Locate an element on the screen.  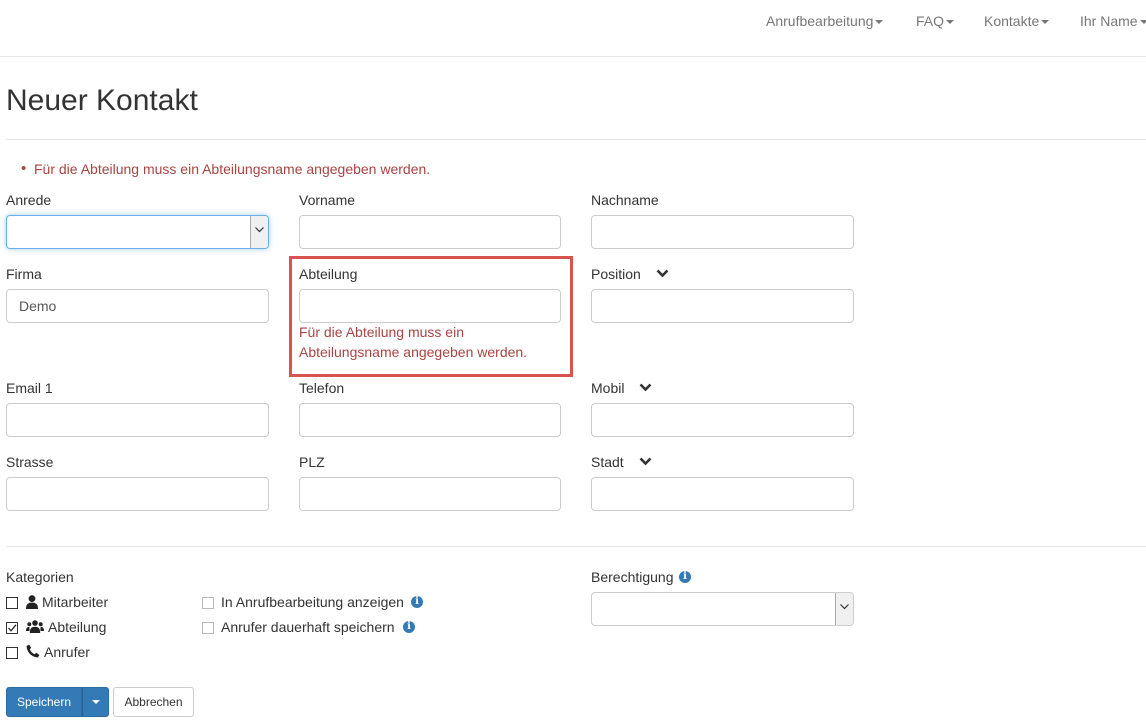
mitarbeiter-checkbox is located at coordinates (12, 603).